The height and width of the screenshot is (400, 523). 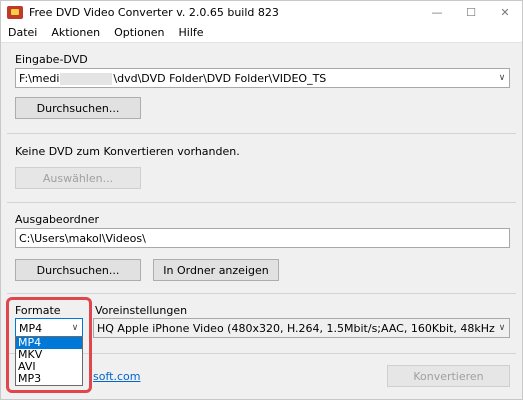 What do you see at coordinates (437, 12) in the screenshot?
I see `minimize-icon: —` at bounding box center [437, 12].